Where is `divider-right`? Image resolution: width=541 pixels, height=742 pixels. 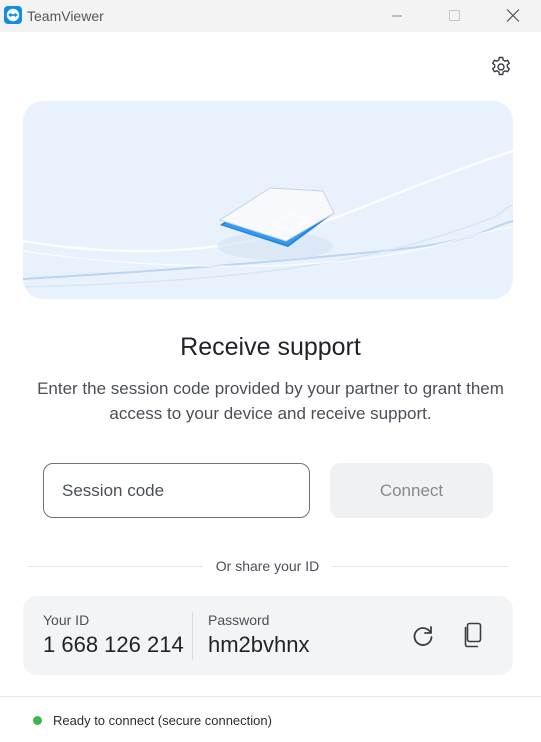
divider-right is located at coordinates (420, 566).